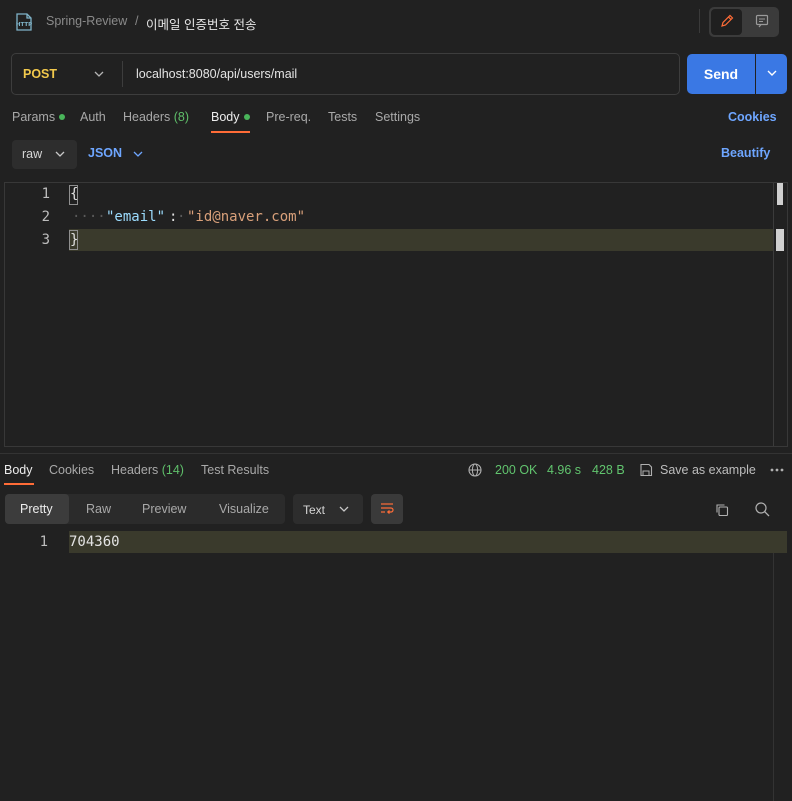  What do you see at coordinates (136, 217) in the screenshot?
I see `json-key: "email"` at bounding box center [136, 217].